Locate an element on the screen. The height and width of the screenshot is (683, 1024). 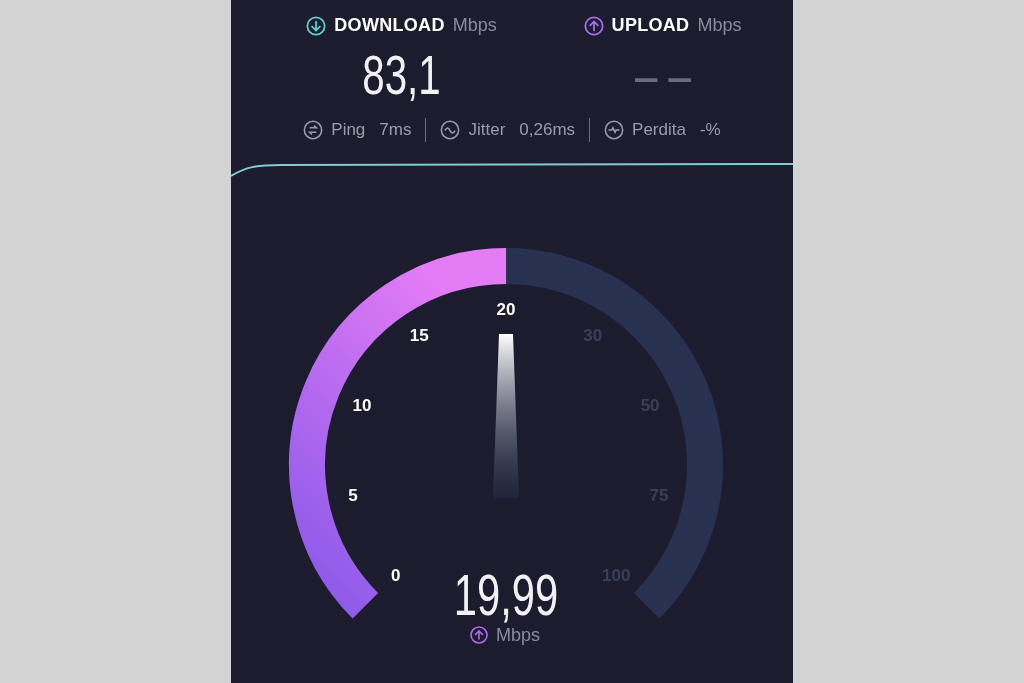
stat-value: 7ms is located at coordinates (395, 130).